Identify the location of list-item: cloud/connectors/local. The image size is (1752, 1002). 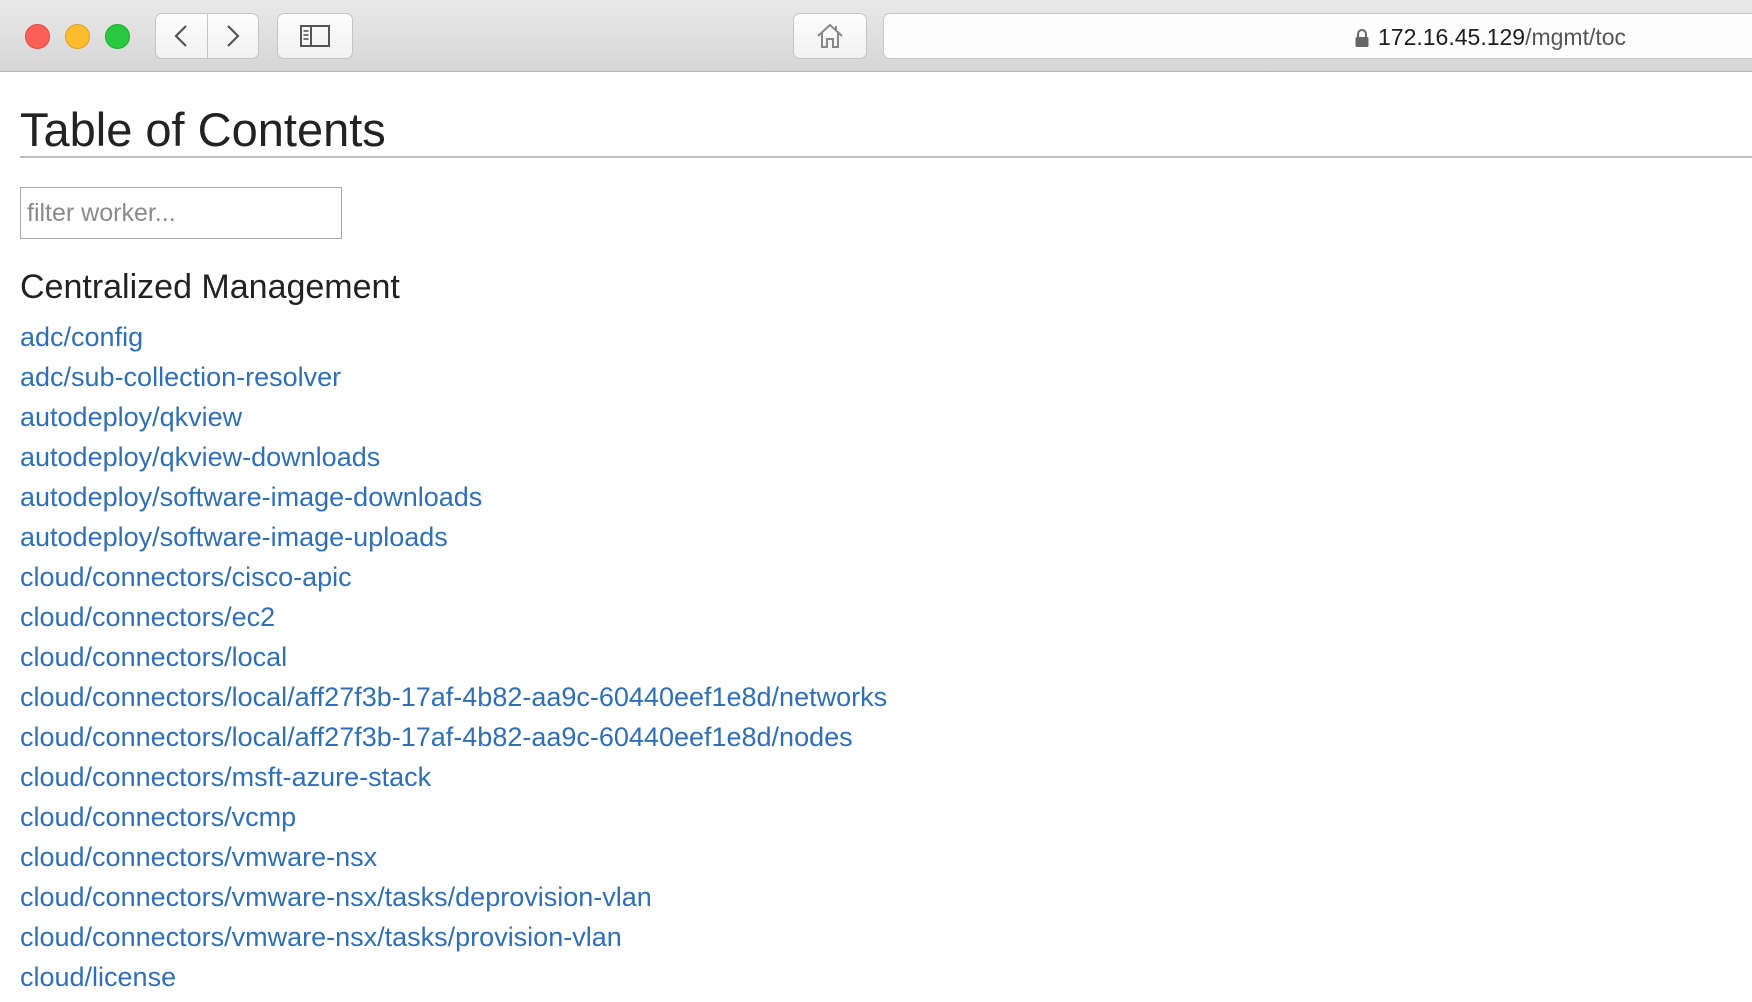
(453, 657).